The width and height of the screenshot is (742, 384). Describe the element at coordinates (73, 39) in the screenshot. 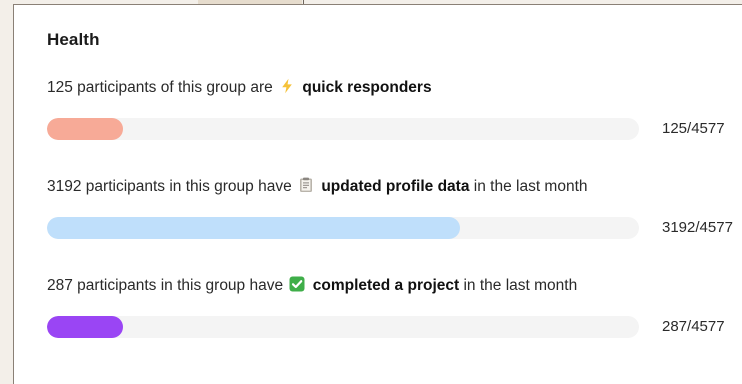

I see `section-title: Health` at that location.